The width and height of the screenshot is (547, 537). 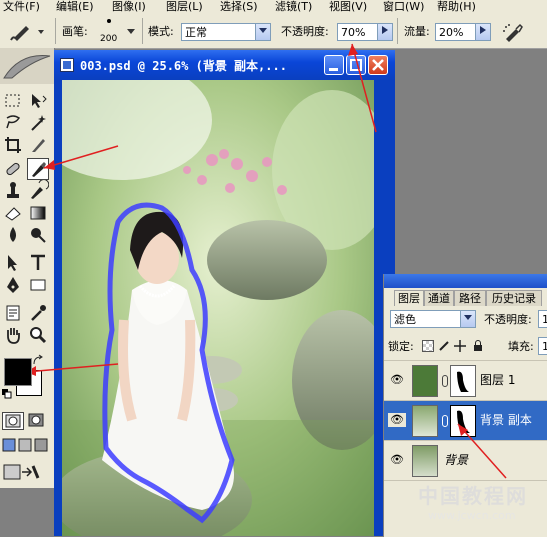 What do you see at coordinates (401, 346) in the screenshot?
I see `lock-label: 锁定:` at bounding box center [401, 346].